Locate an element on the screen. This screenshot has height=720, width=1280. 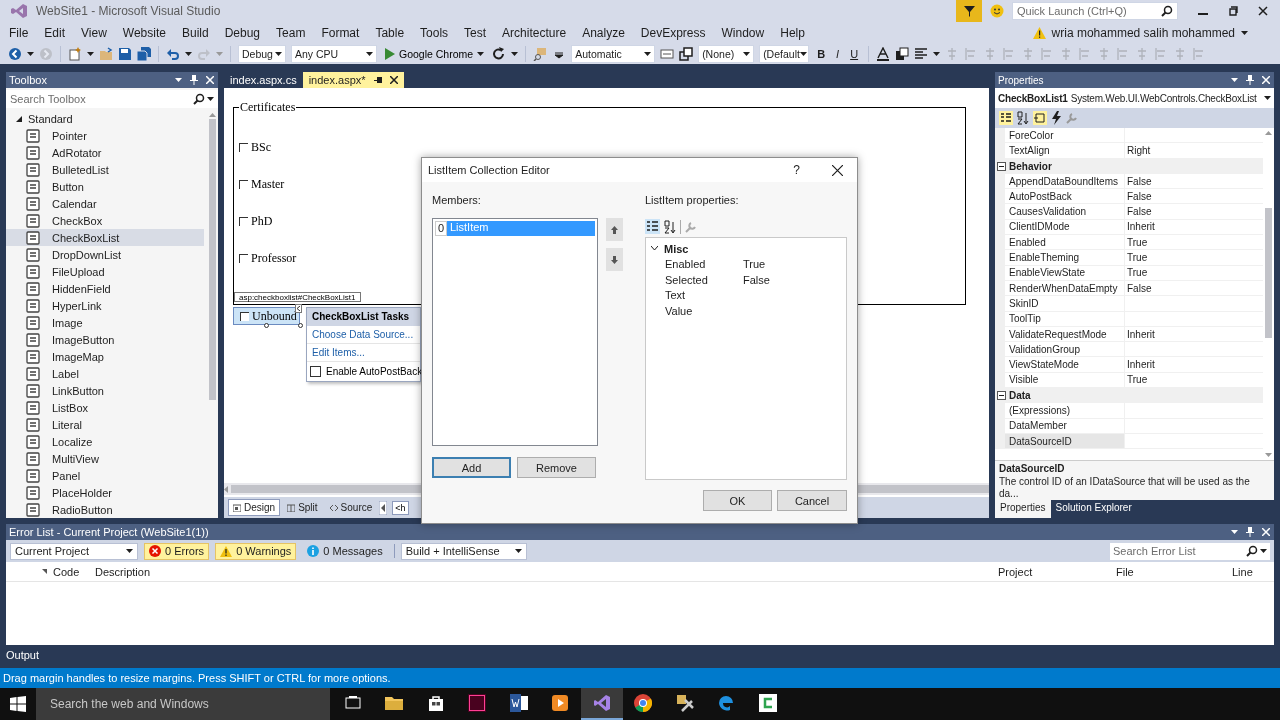
toolbox-item: MultiView is located at coordinates (105, 458).